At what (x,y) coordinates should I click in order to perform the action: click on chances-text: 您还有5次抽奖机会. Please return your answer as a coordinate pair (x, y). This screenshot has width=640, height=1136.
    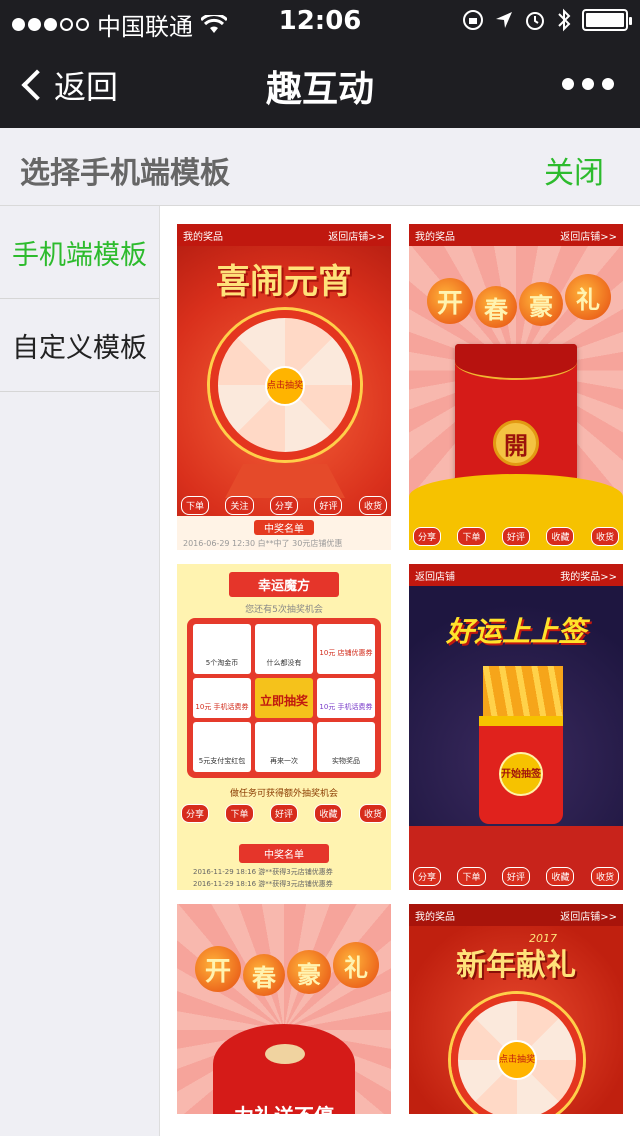
    Looking at the image, I should click on (284, 610).